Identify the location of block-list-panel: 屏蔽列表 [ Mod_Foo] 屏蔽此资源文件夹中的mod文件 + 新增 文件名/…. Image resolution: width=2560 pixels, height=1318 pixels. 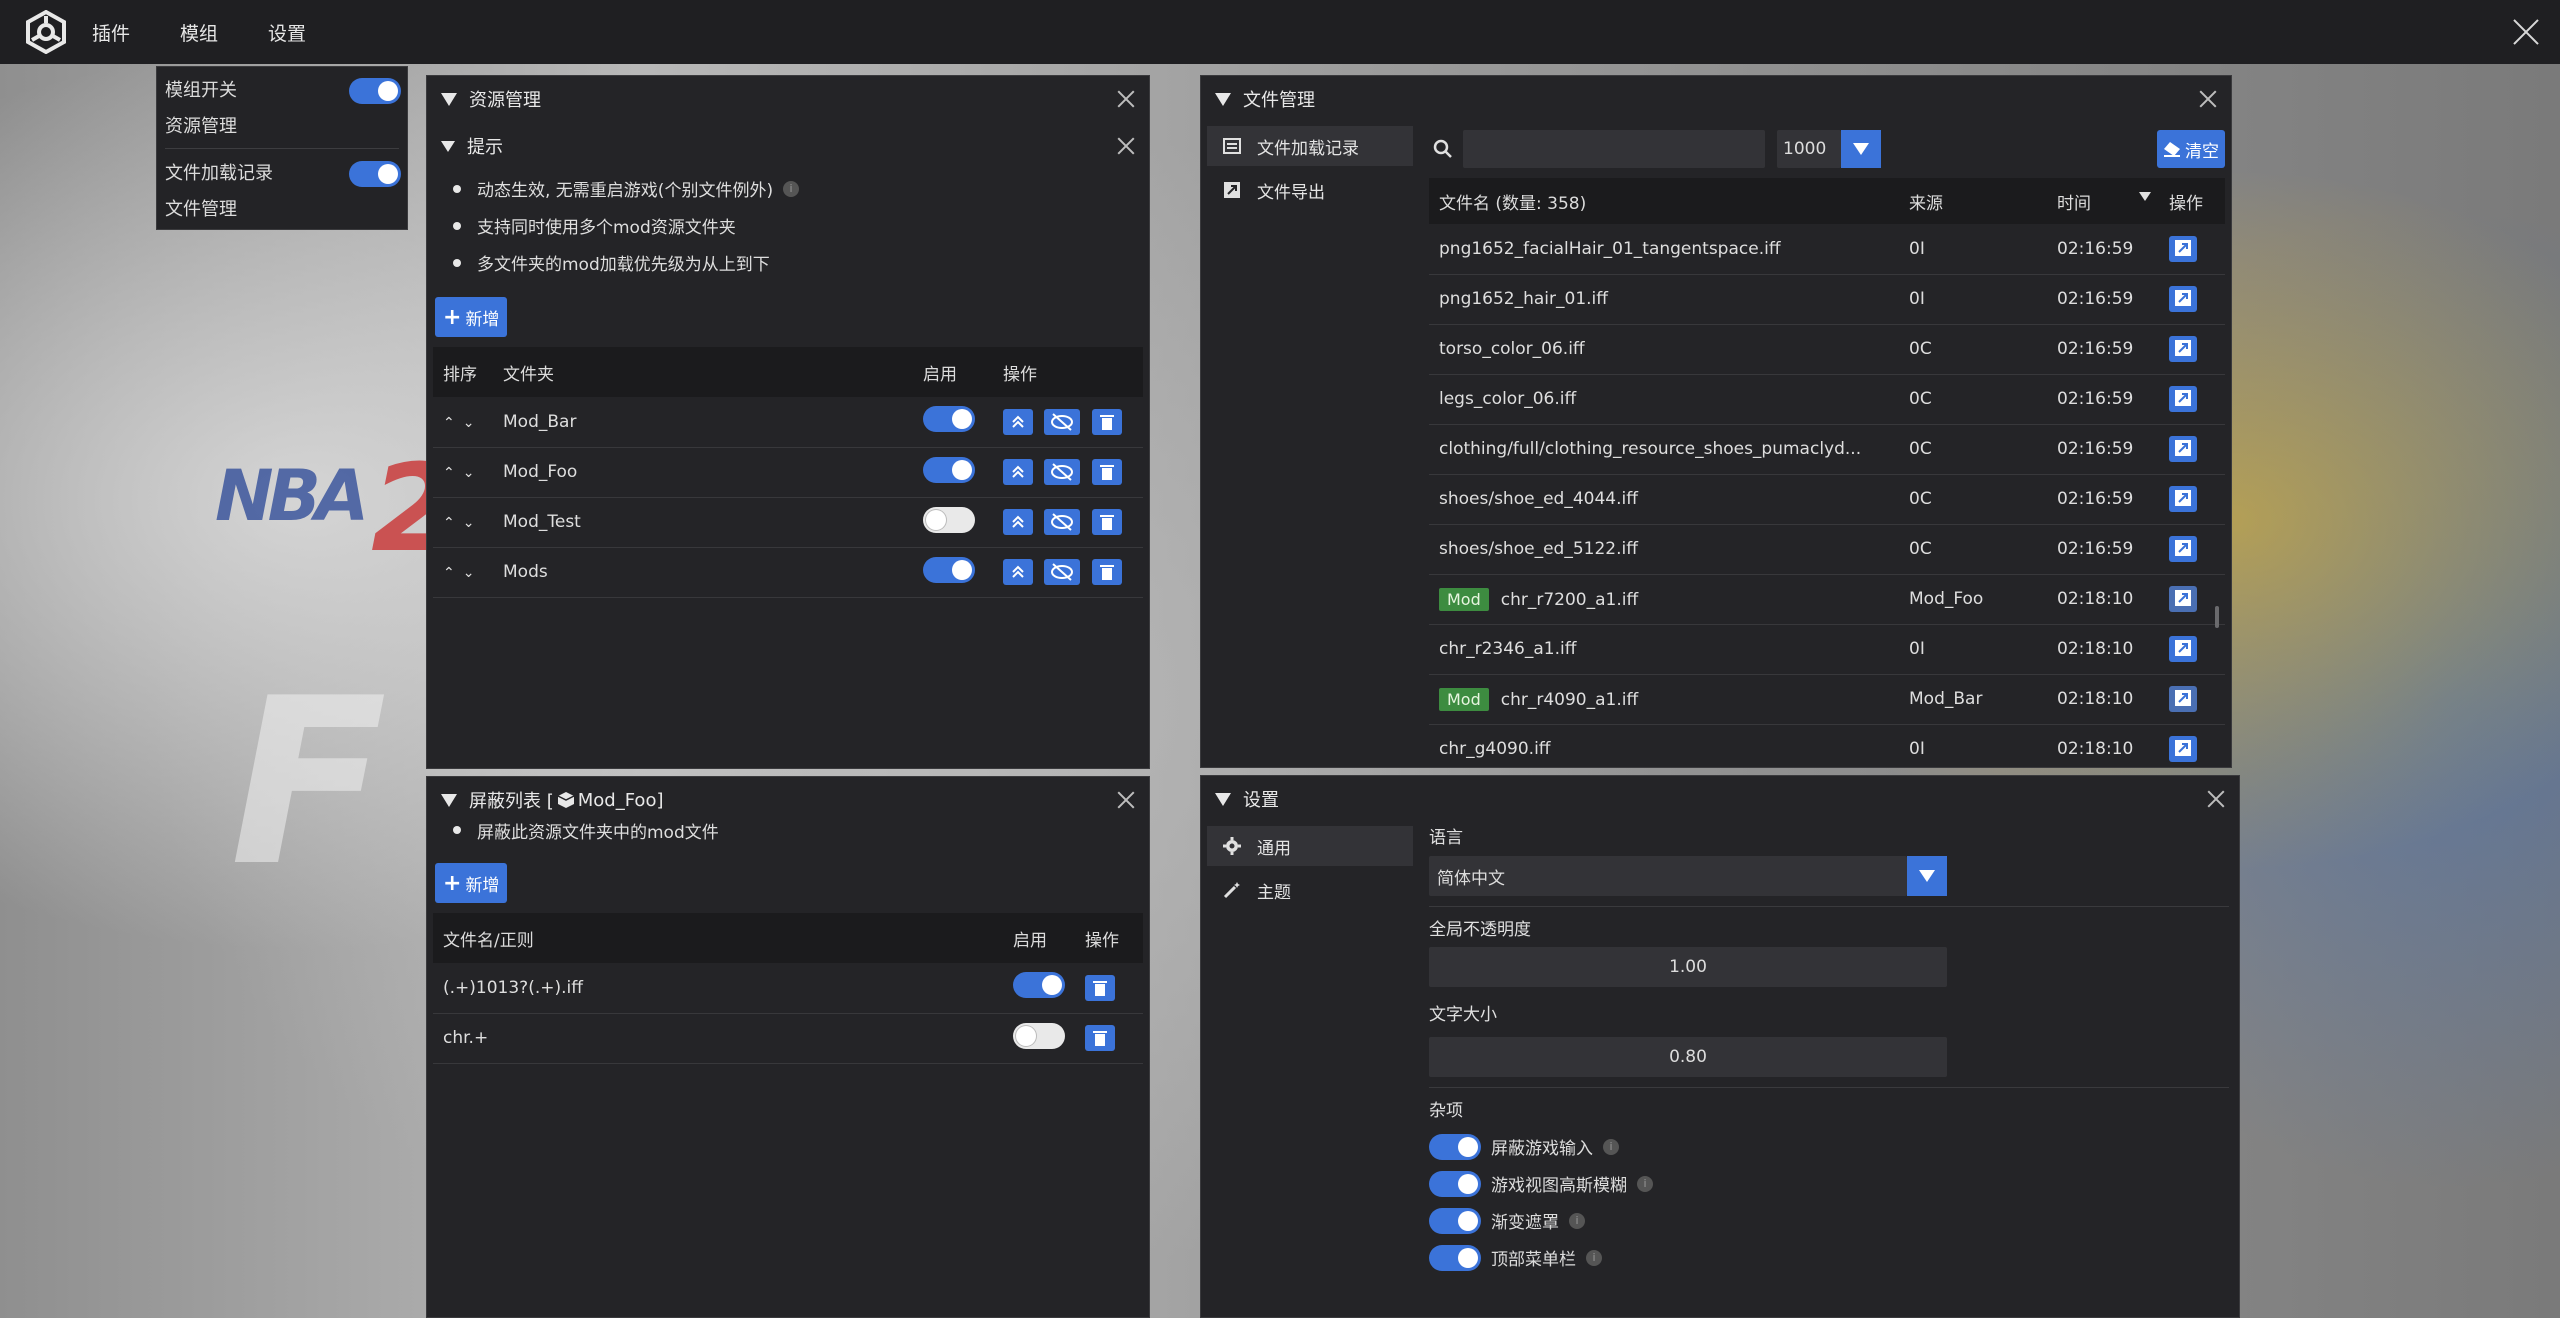
(788, 1047).